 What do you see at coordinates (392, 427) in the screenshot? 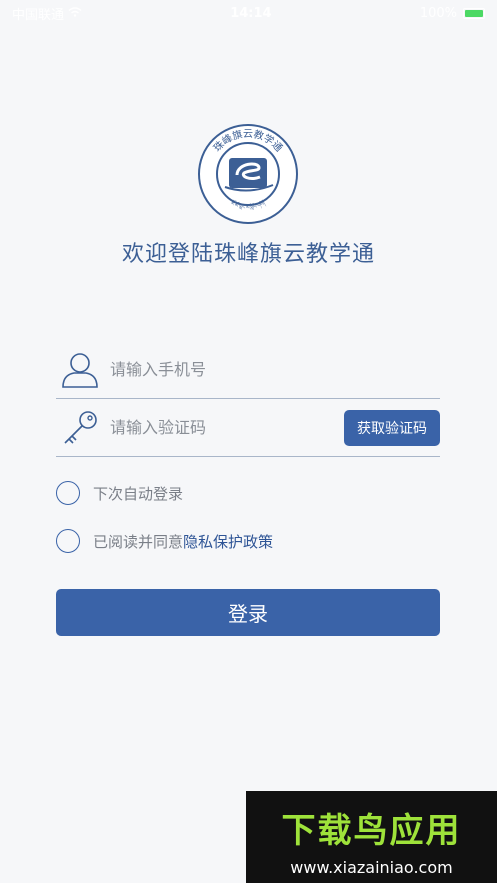
I see `get-code-button: 获取验证码` at bounding box center [392, 427].